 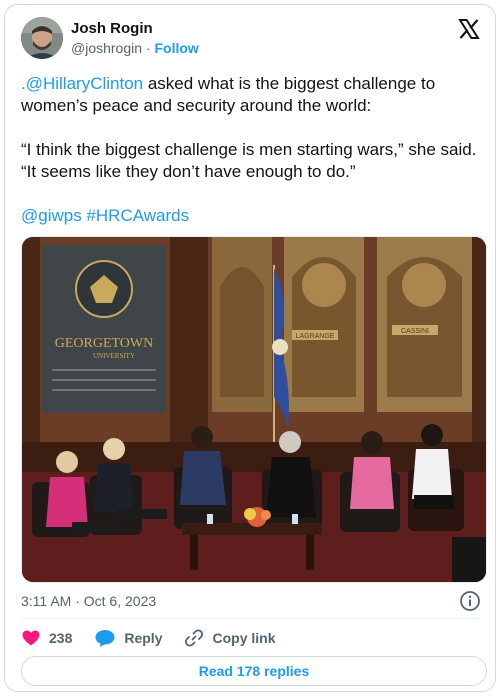 I want to click on divider, so click(x=250, y=618).